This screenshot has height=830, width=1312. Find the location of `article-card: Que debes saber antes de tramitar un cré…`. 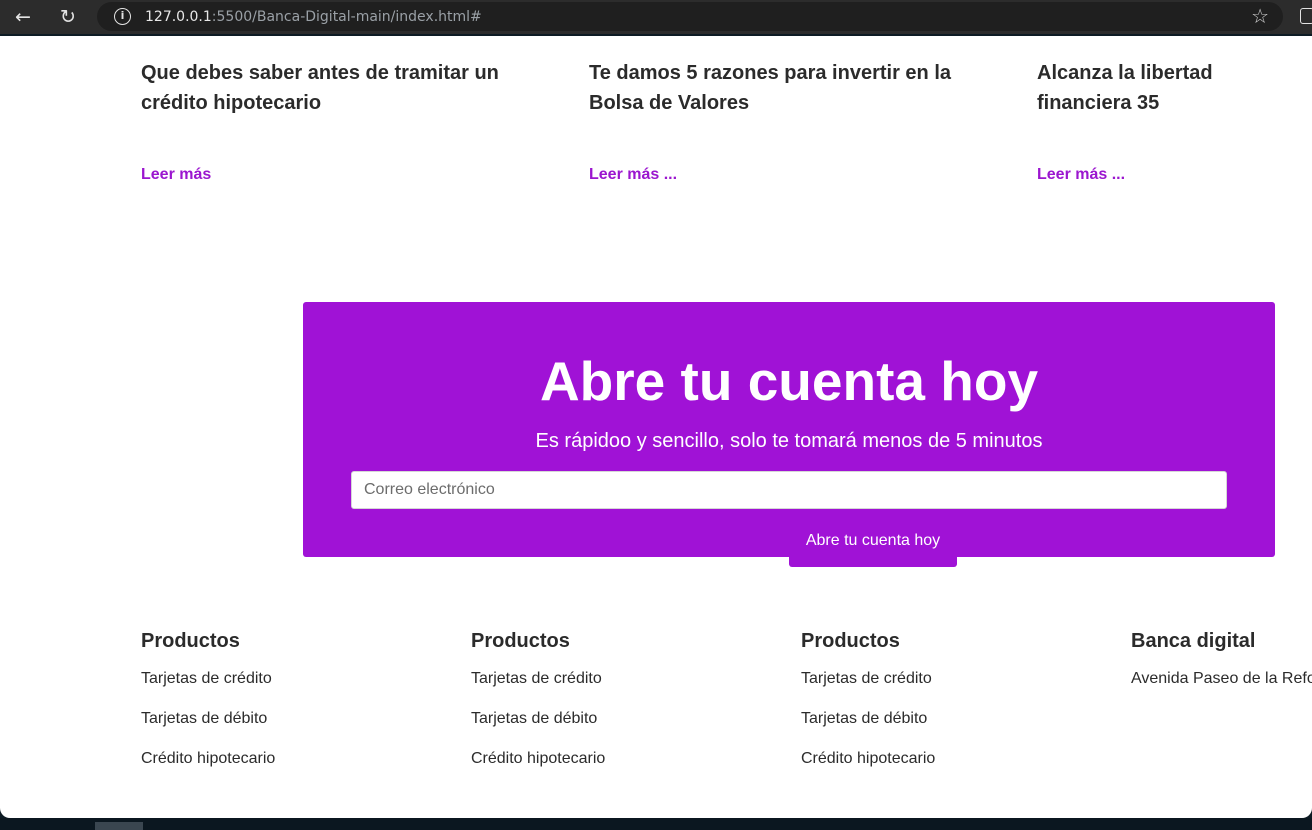

article-card: Que debes saber antes de tramitar un cré… is located at coordinates (341, 120).